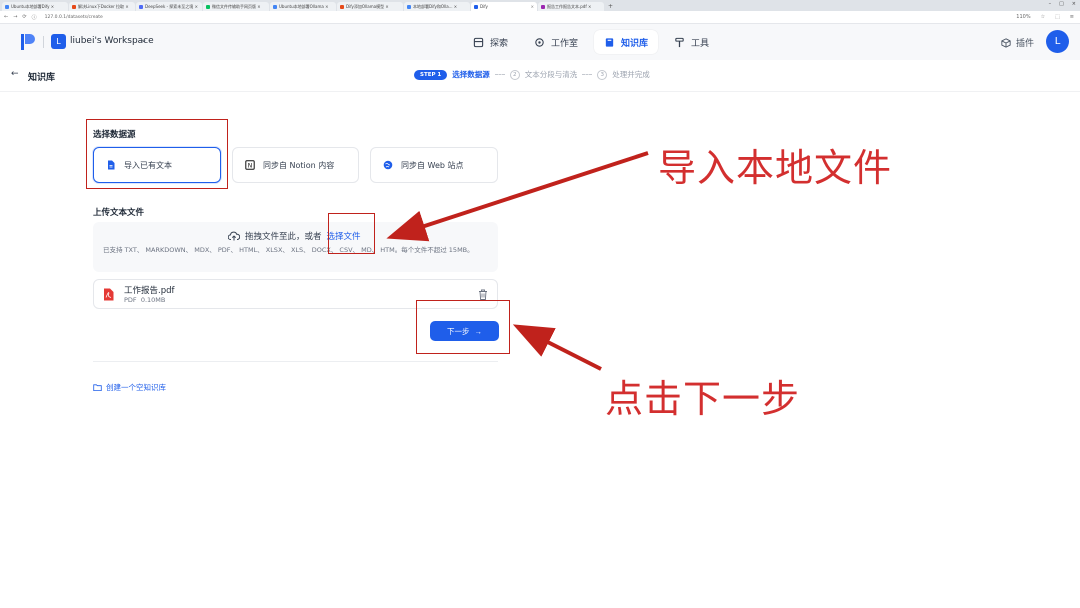  Describe the element at coordinates (169, 6) in the screenshot. I see `browser-tab: DeepSeek - 探索未至之境 ×` at that location.